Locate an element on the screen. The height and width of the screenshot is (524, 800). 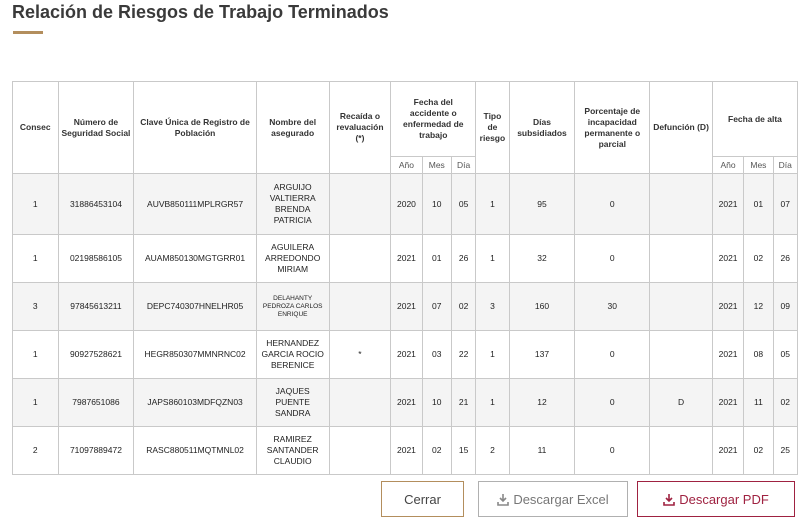
header-acc-dia: Día is located at coordinates (463, 165).